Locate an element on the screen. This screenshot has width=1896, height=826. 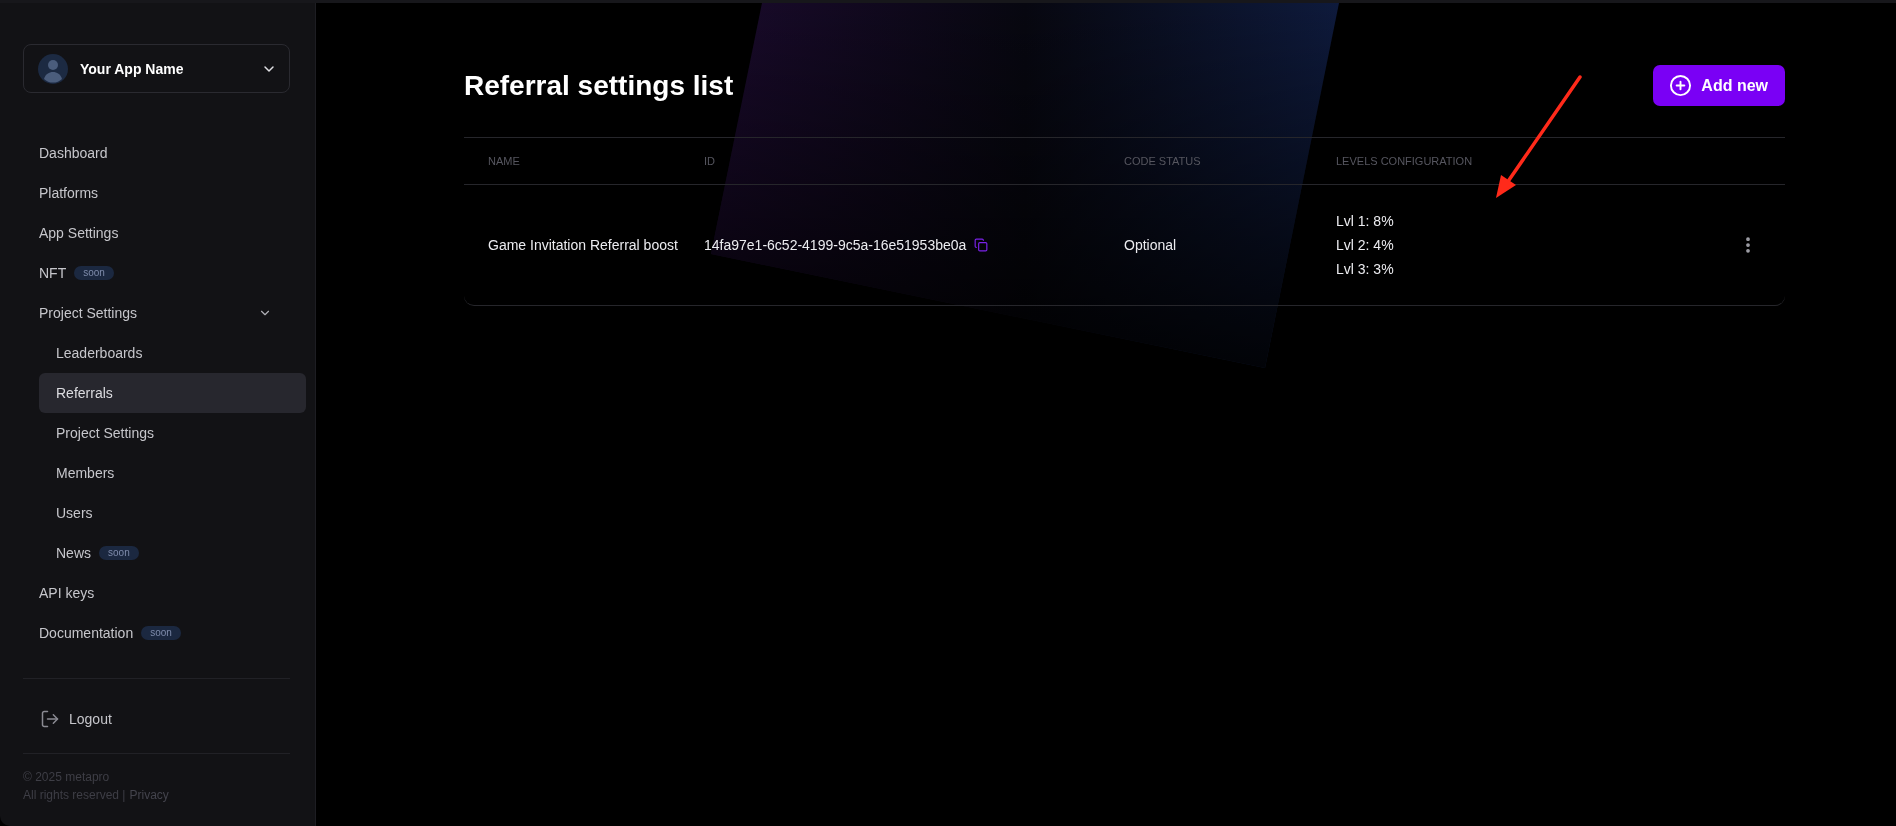
logout-button: Logout is located at coordinates (103, 719).